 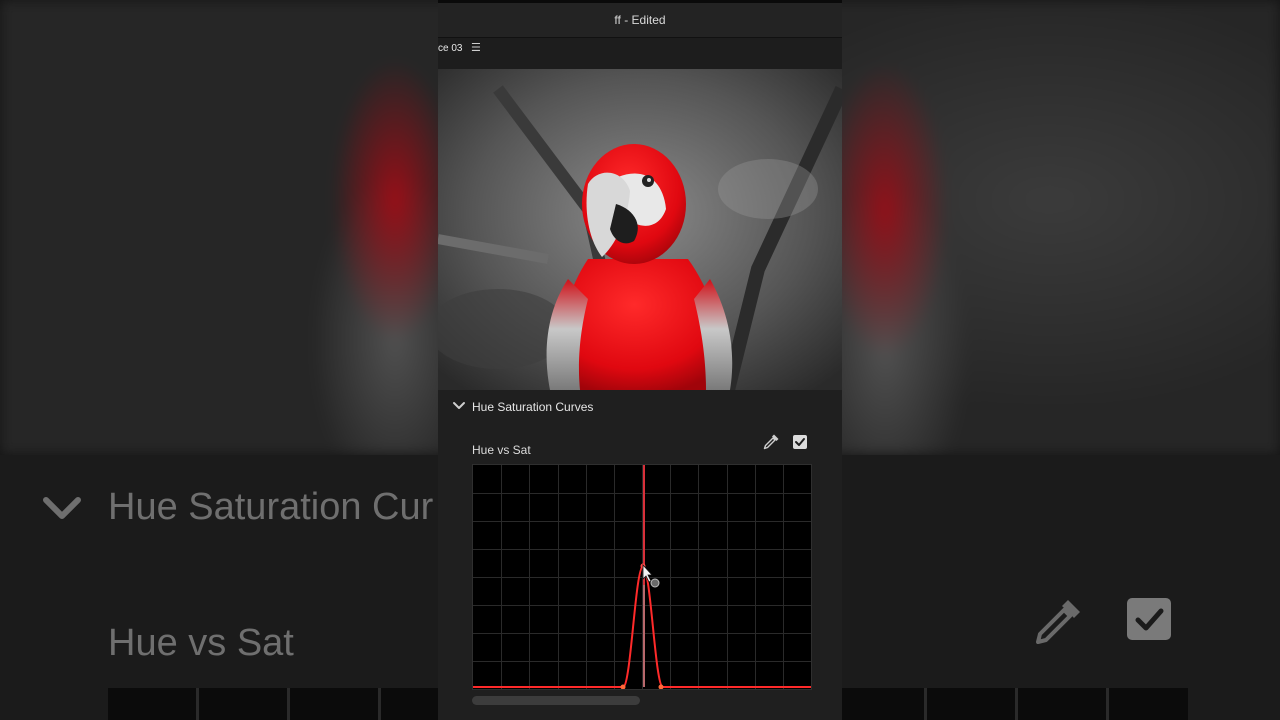 What do you see at coordinates (450, 48) in the screenshot?
I see `sequence-tab: ce 03` at bounding box center [450, 48].